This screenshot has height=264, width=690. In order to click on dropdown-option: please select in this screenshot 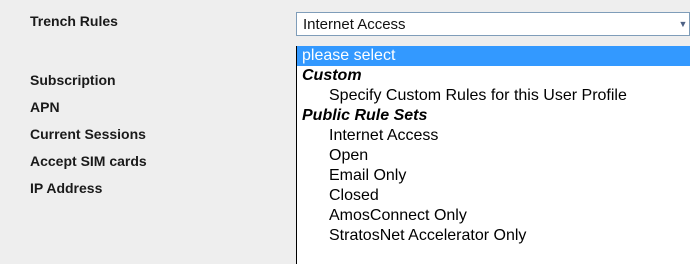, I will do `click(493, 56)`.